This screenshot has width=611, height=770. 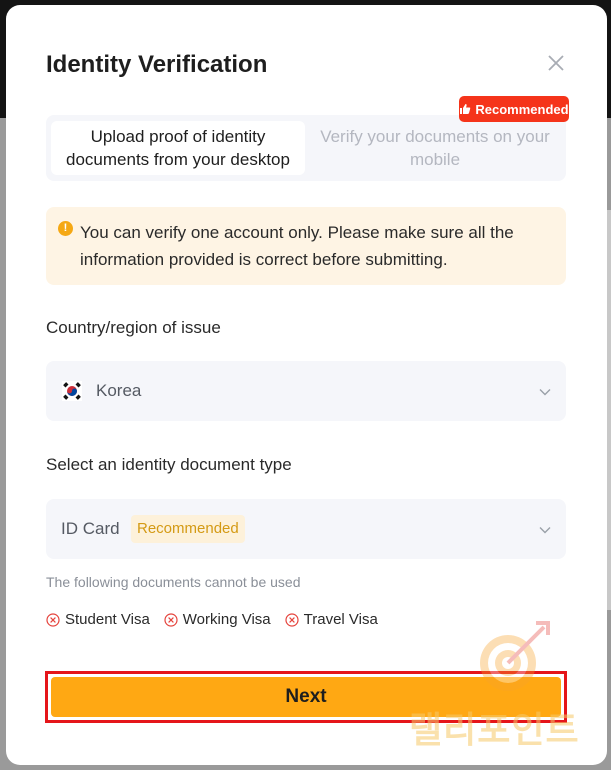 I want to click on recommended-tag-label: Recommended, so click(x=522, y=109).